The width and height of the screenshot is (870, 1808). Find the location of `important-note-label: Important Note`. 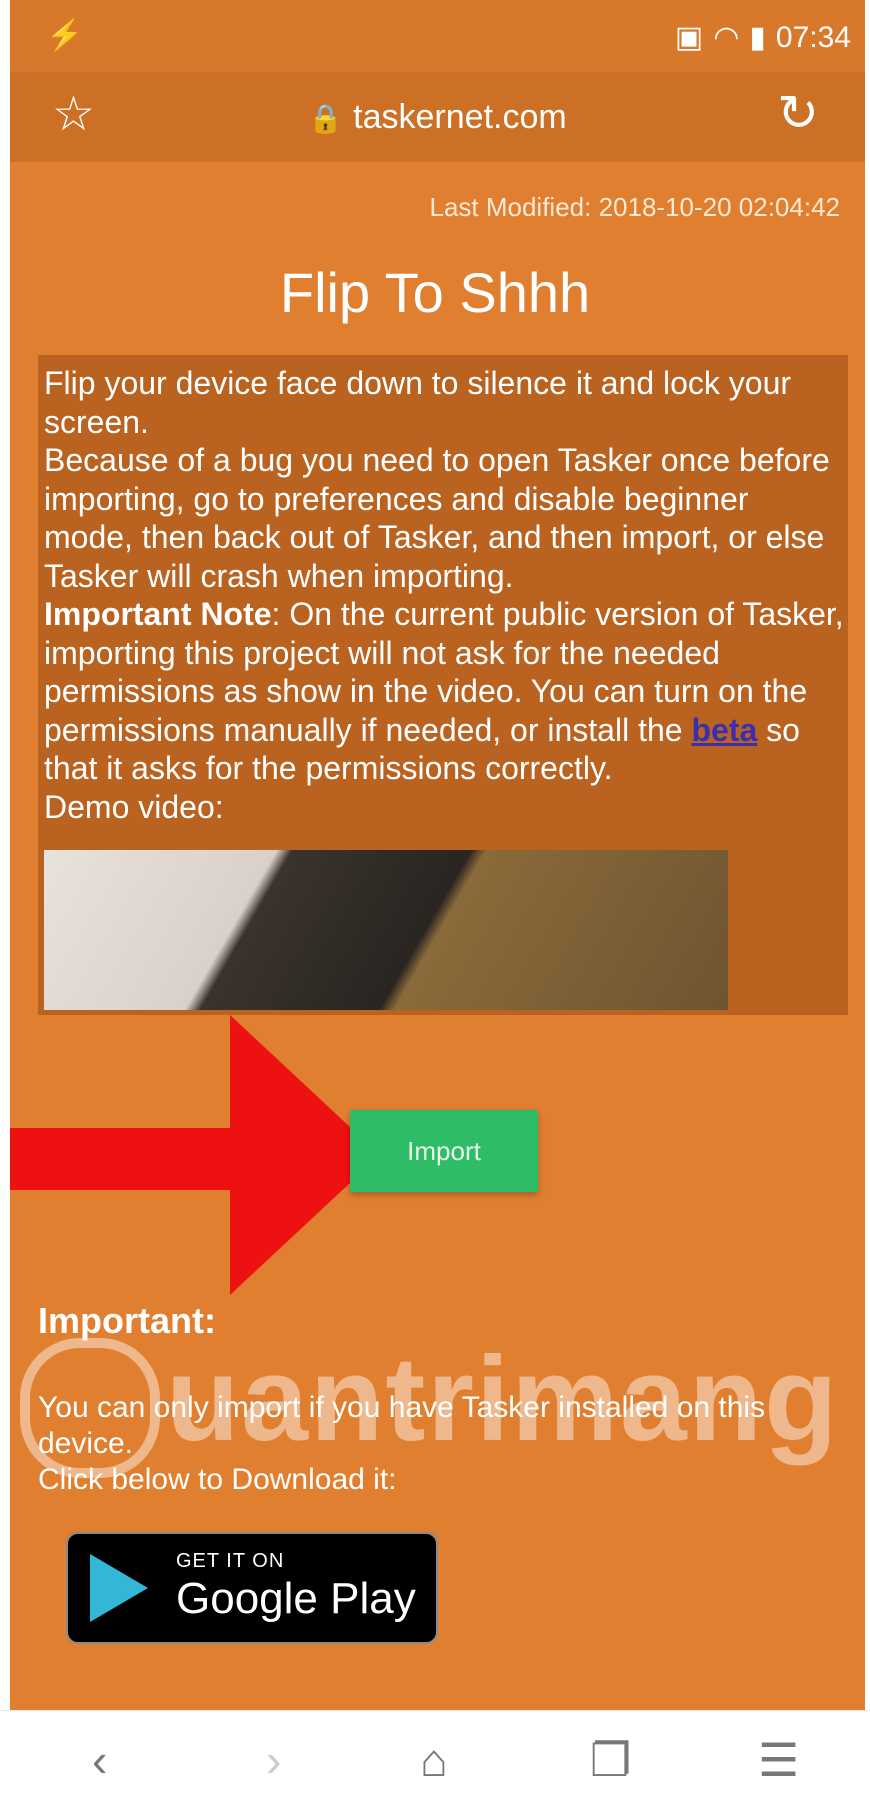

important-note-label: Important Note is located at coordinates (158, 614).